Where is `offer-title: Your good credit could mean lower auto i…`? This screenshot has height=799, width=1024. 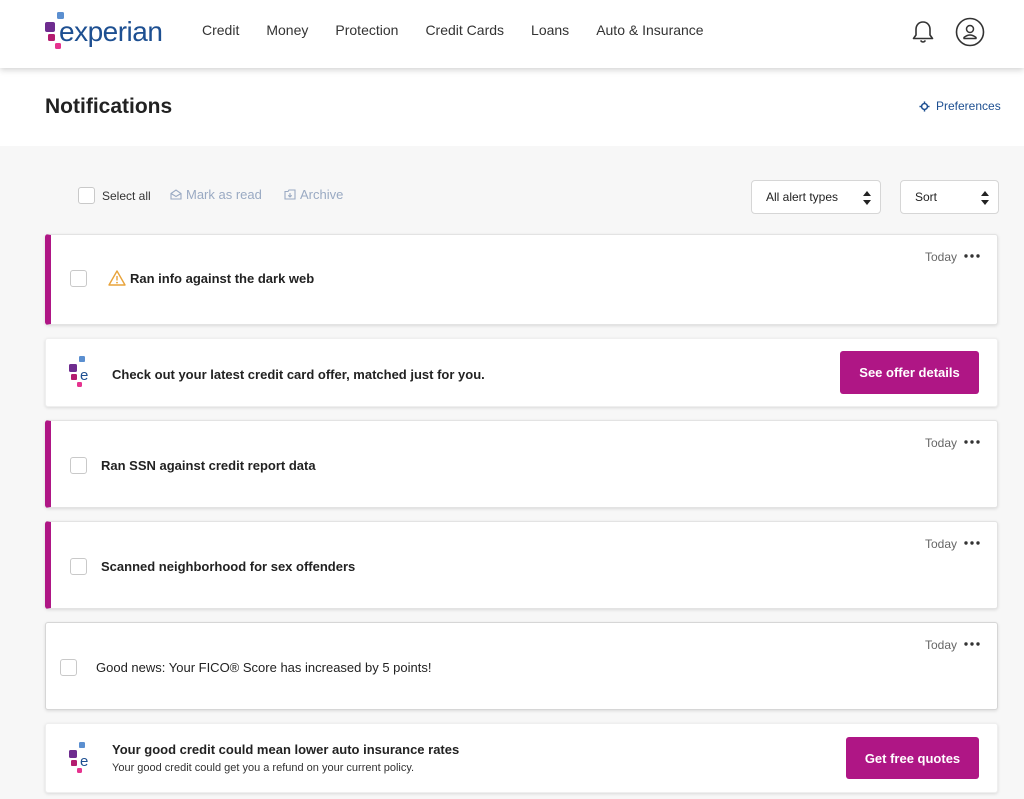
offer-title: Your good credit could mean lower auto i… is located at coordinates (286, 749).